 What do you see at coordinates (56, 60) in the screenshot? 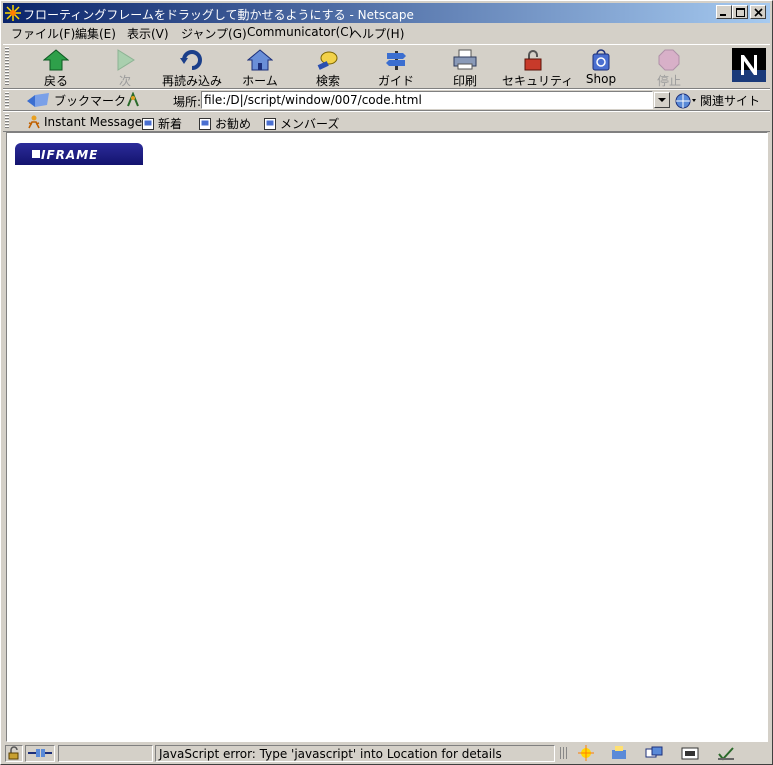
I see `back-arrow-icon` at bounding box center [56, 60].